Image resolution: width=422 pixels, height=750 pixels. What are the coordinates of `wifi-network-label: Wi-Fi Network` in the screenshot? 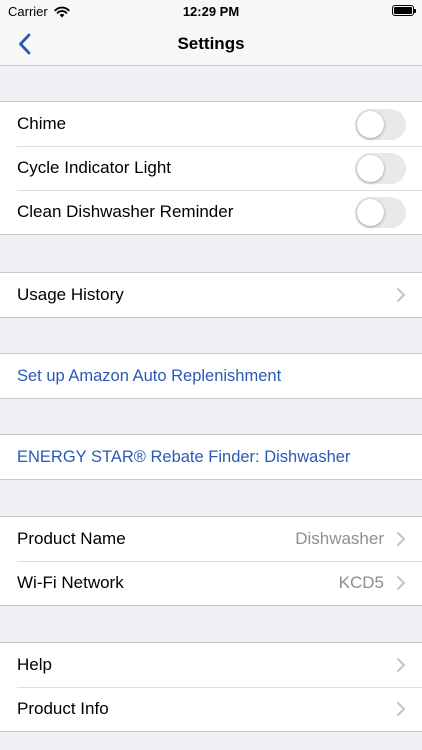 It's located at (70, 582).